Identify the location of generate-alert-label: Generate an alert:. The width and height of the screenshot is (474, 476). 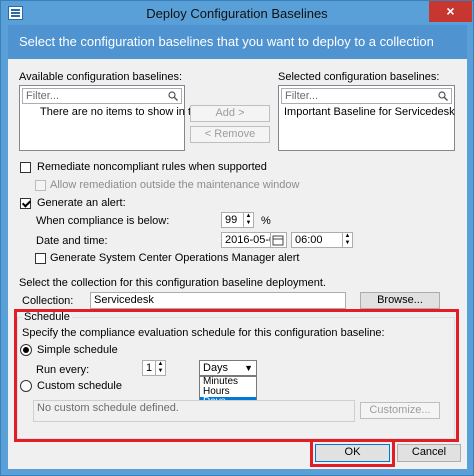
(81, 203).